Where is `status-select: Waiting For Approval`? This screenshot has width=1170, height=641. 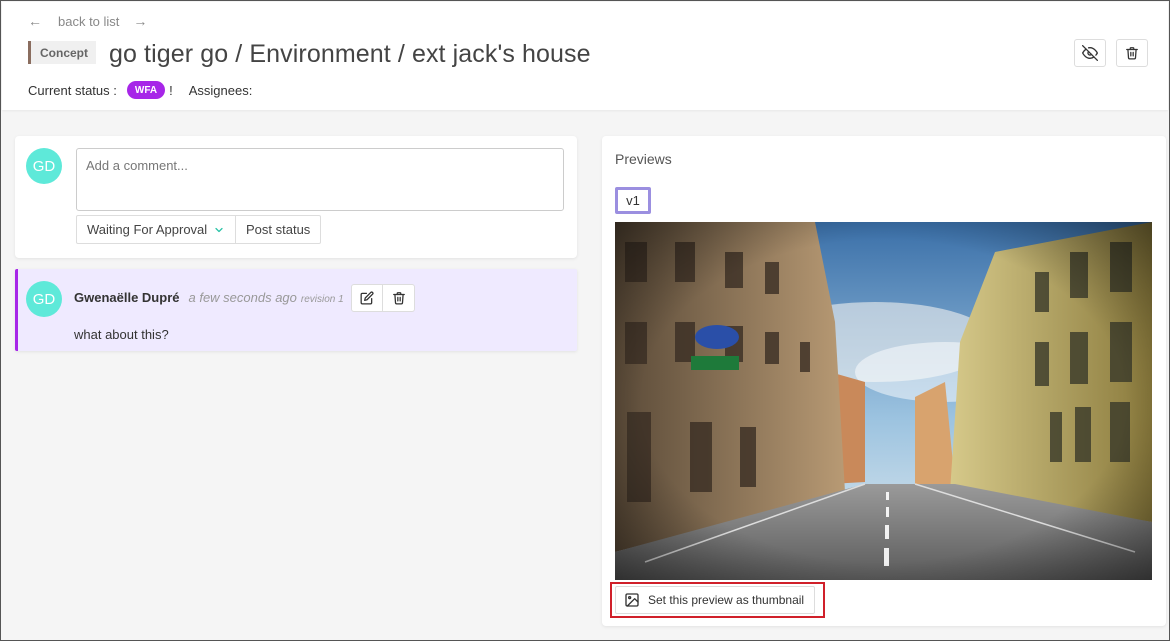 status-select: Waiting For Approval is located at coordinates (156, 229).